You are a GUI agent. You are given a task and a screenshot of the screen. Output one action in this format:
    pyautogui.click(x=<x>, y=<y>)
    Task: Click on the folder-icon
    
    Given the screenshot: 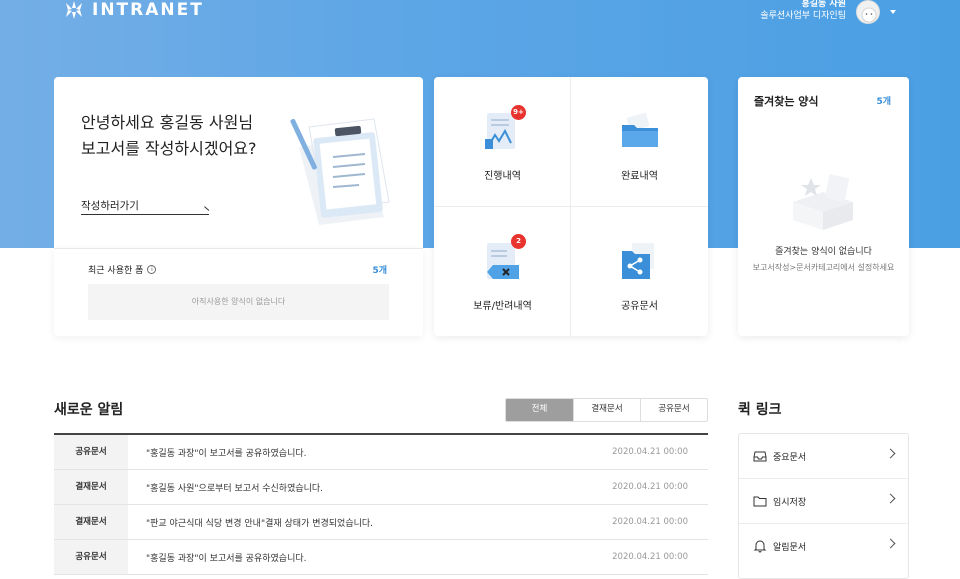 What is the action you would take?
    pyautogui.click(x=760, y=501)
    